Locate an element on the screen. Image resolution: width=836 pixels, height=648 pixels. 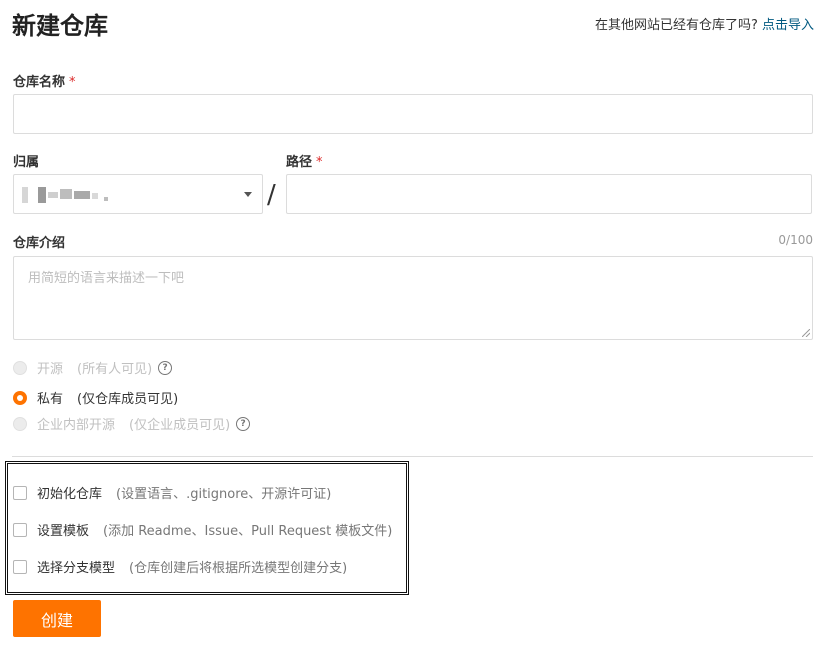
visibility-option-private: 私有 (仅仓库成员可见) is located at coordinates (95, 397).